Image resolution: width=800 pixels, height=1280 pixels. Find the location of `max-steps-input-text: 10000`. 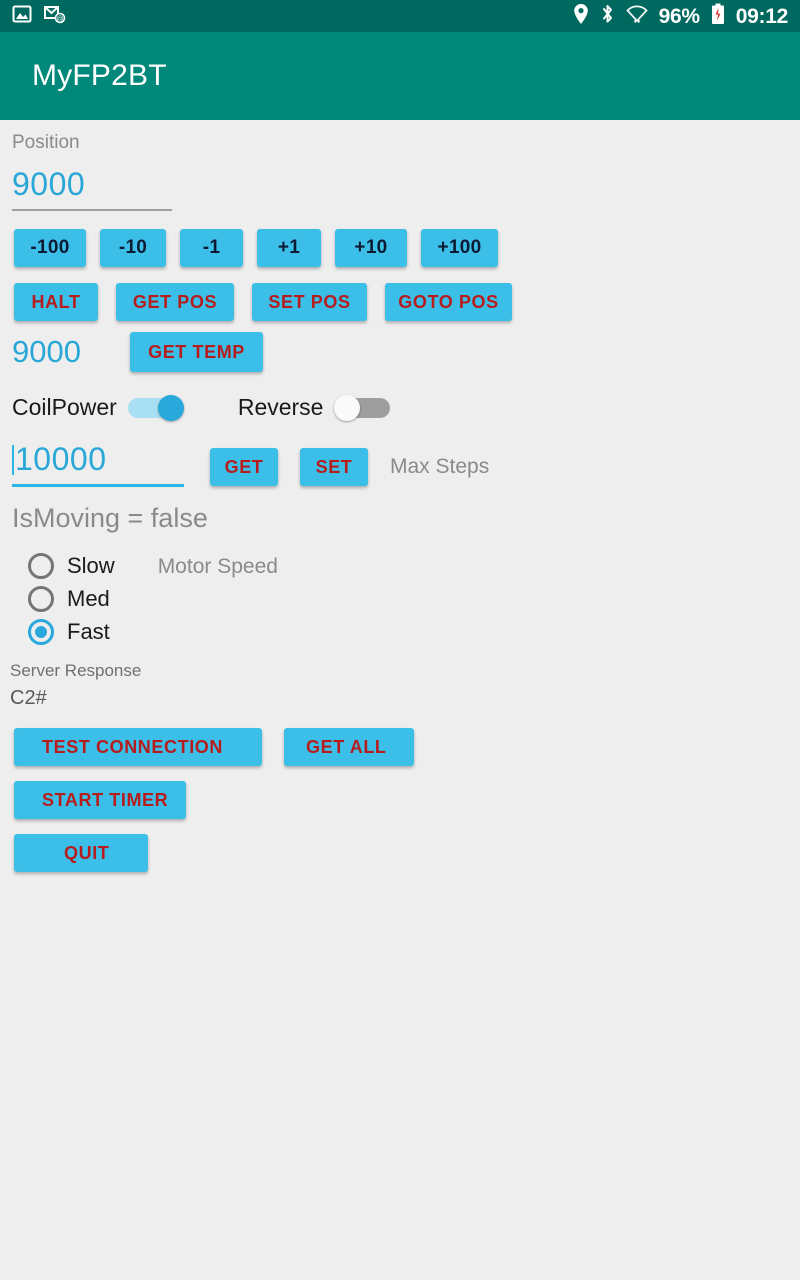

max-steps-input-text: 10000 is located at coordinates (61, 459).